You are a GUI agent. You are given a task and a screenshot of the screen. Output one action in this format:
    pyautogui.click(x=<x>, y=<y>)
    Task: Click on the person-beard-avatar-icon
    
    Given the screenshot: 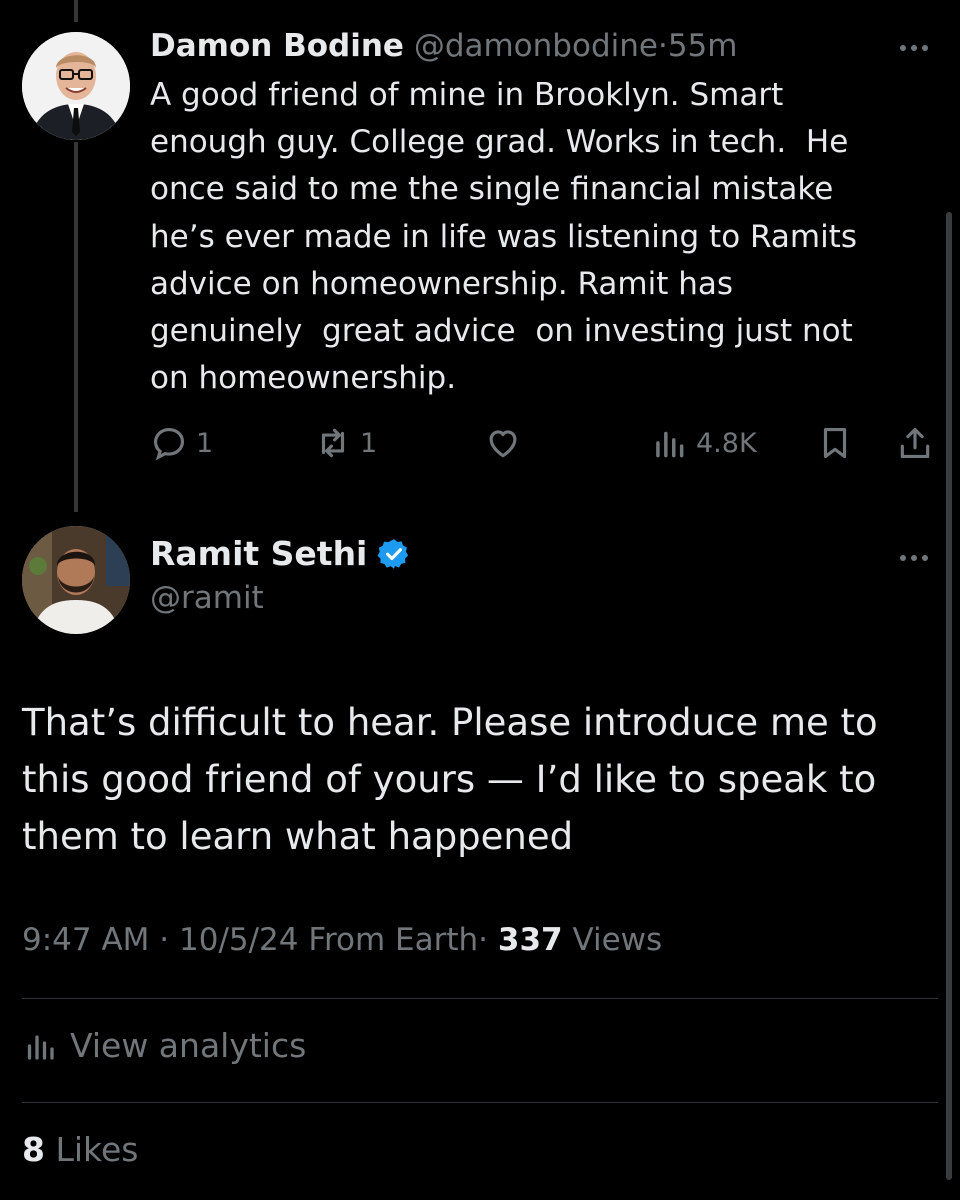 What is the action you would take?
    pyautogui.click(x=76, y=580)
    